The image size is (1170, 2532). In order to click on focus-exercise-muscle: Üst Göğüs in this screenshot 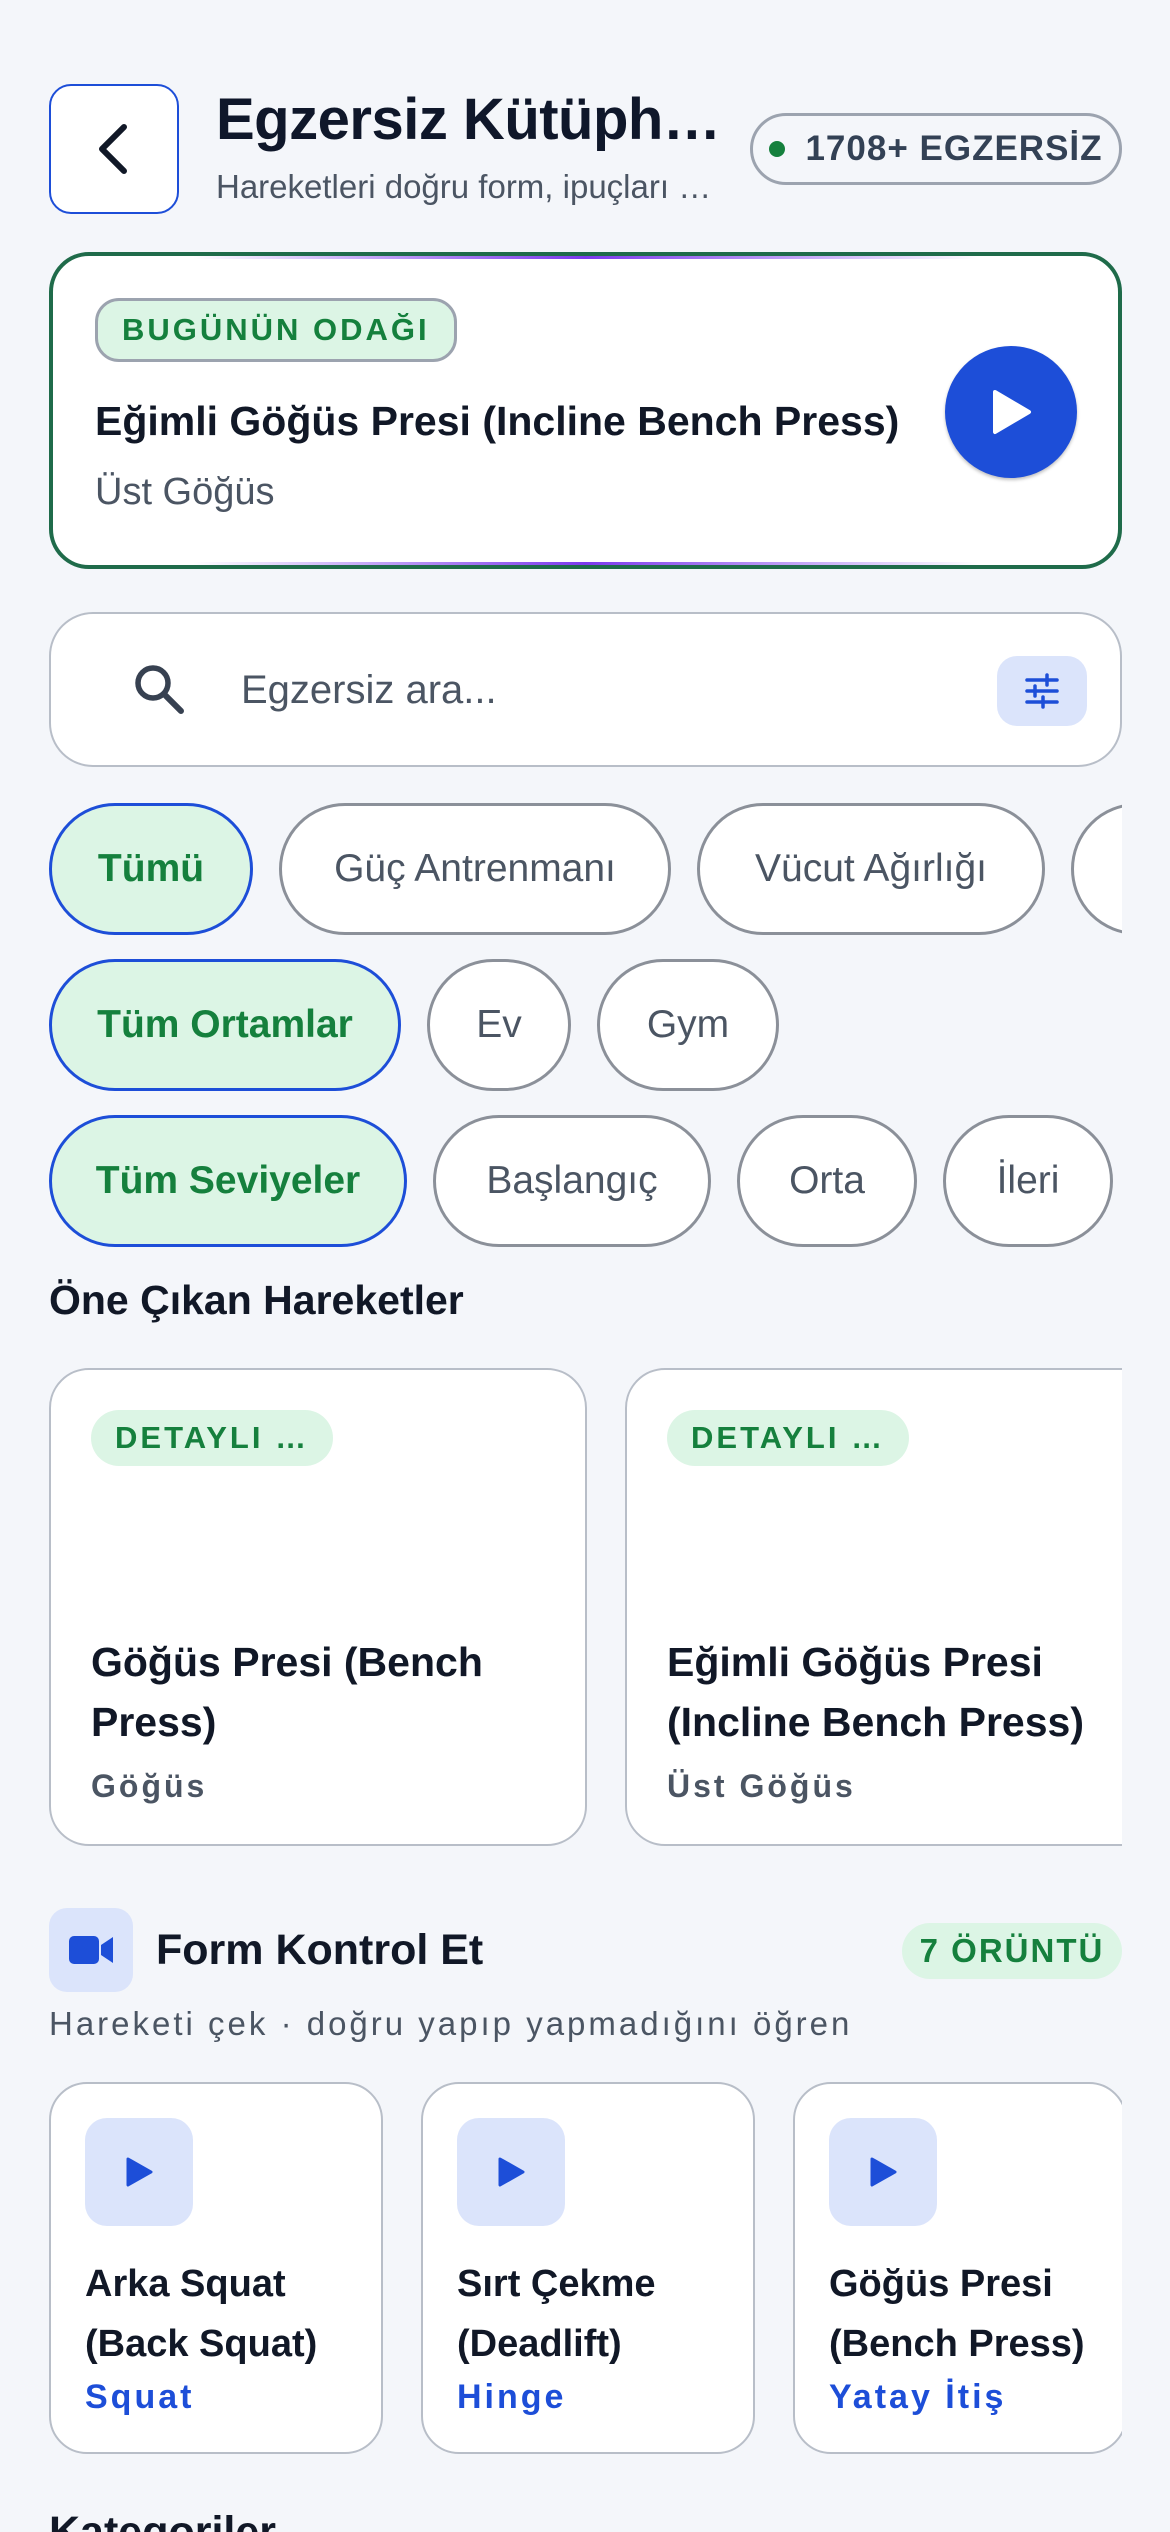, I will do `click(185, 492)`.